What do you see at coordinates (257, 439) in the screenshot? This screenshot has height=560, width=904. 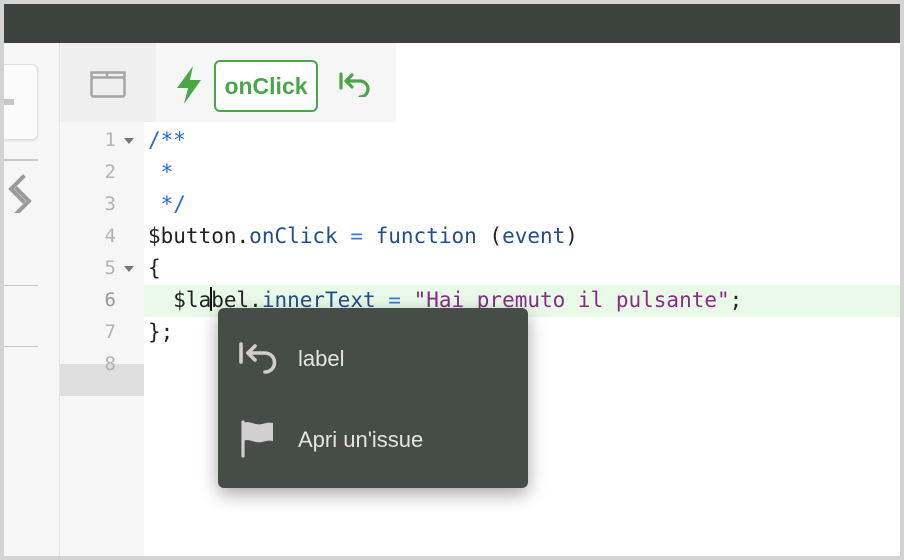 I see `flag-icon` at bounding box center [257, 439].